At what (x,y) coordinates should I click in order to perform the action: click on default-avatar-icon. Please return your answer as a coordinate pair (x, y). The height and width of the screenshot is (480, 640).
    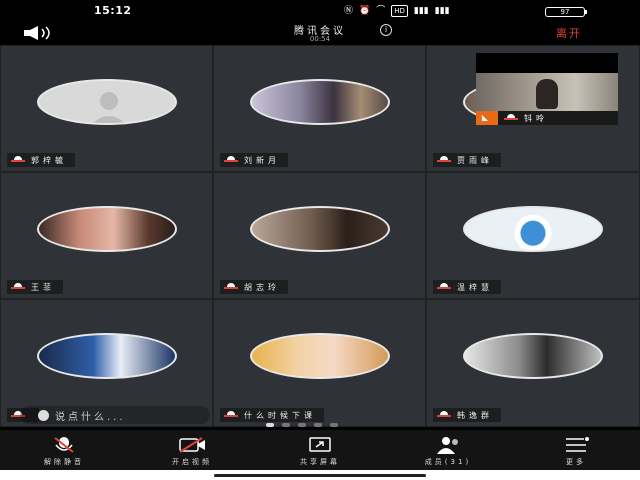
    Looking at the image, I should click on (108, 107).